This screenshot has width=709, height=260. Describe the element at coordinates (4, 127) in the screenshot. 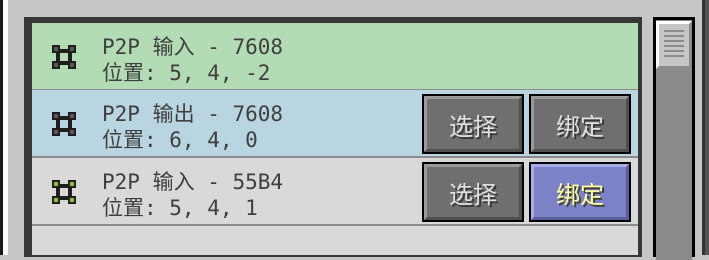

I see `window-left-edge` at that location.